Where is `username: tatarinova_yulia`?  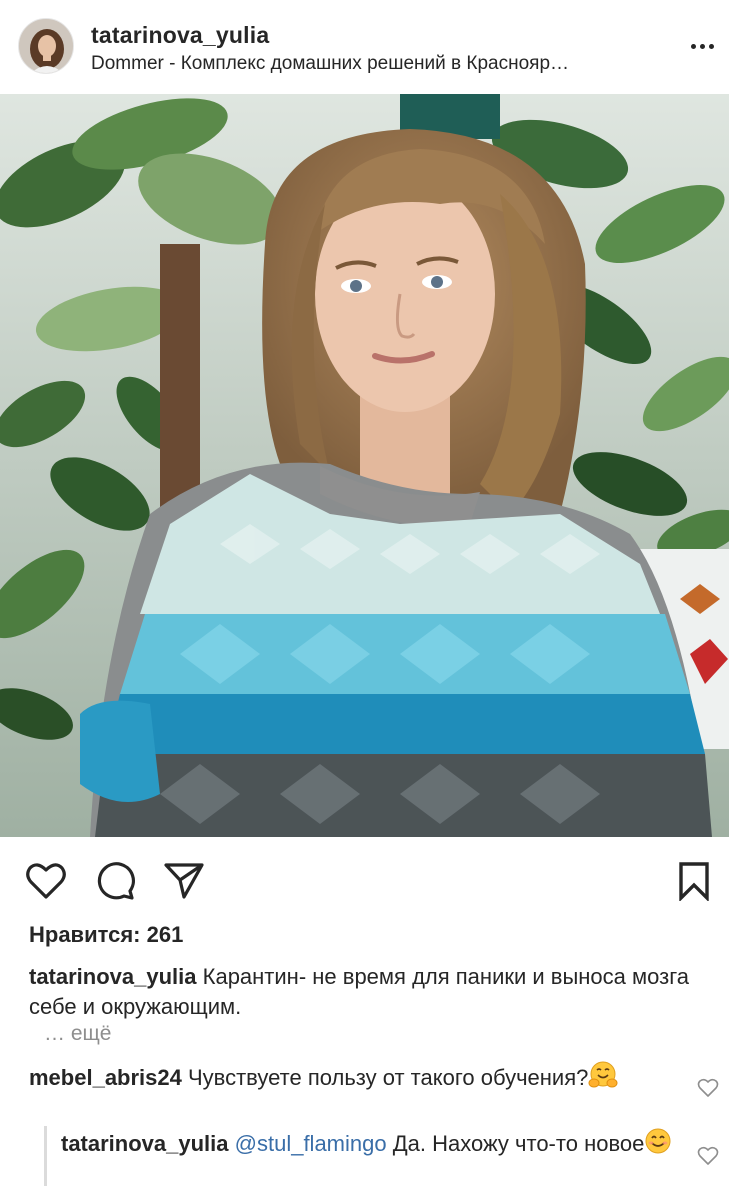
username: tatarinova_yulia is located at coordinates (180, 35).